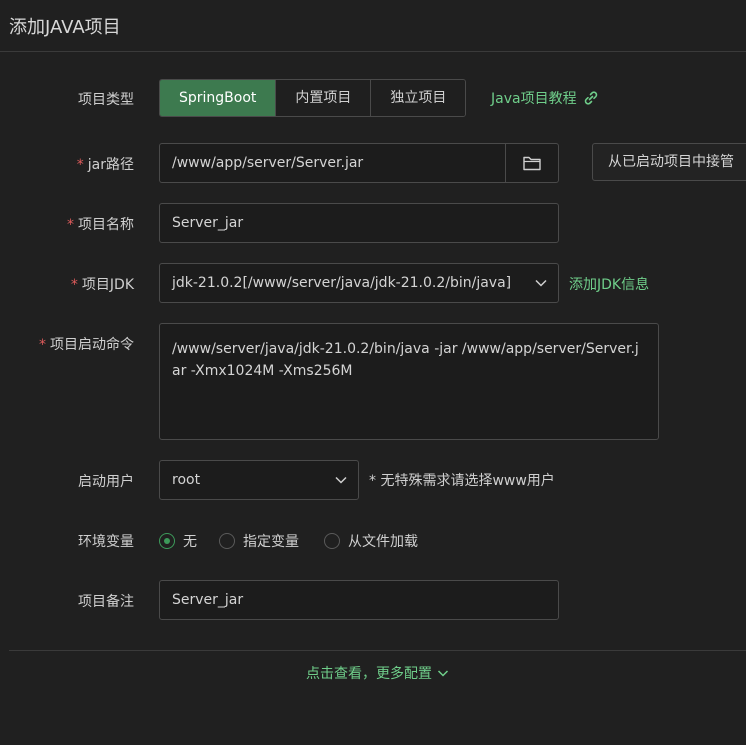 This screenshot has width=746, height=745. I want to click on project-type-label: 项目类型, so click(106, 100).